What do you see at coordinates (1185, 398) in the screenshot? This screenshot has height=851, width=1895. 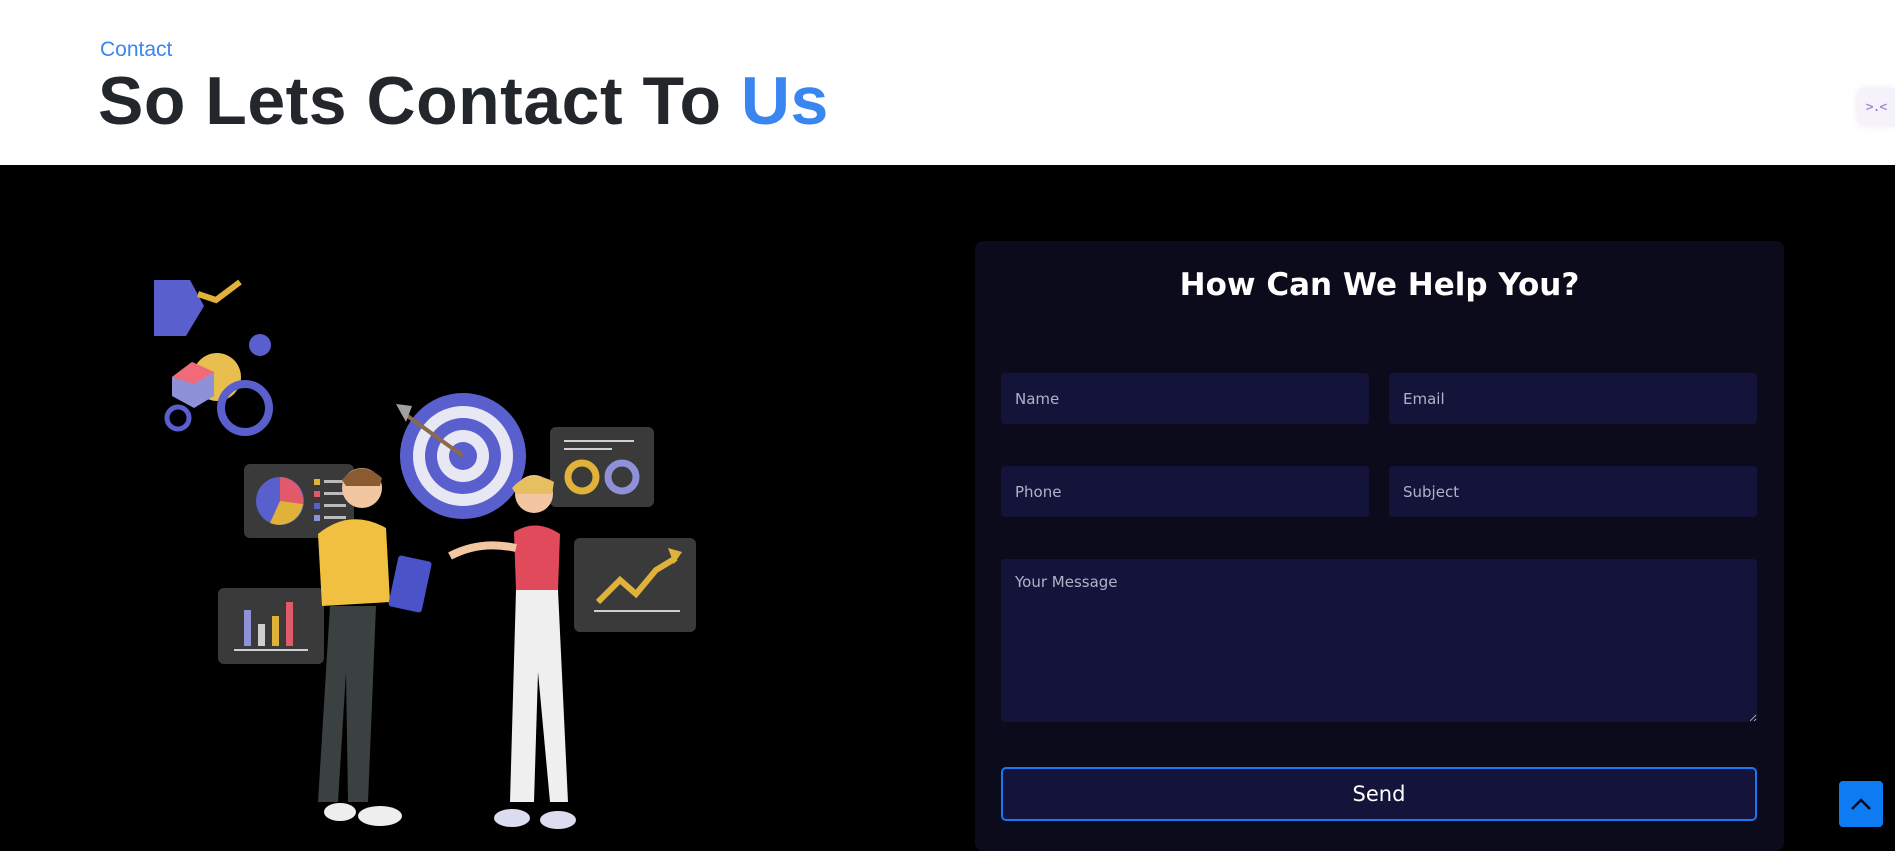 I see `name-input` at bounding box center [1185, 398].